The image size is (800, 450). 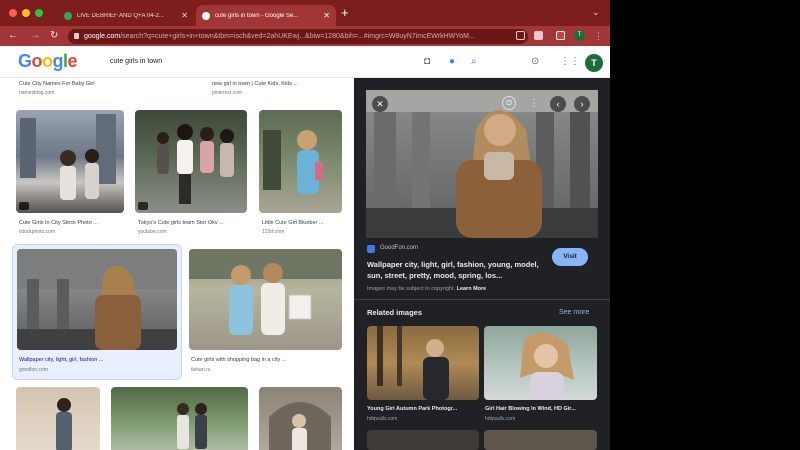 What do you see at coordinates (54, 36) in the screenshot?
I see `reload-button: ↻` at bounding box center [54, 36].